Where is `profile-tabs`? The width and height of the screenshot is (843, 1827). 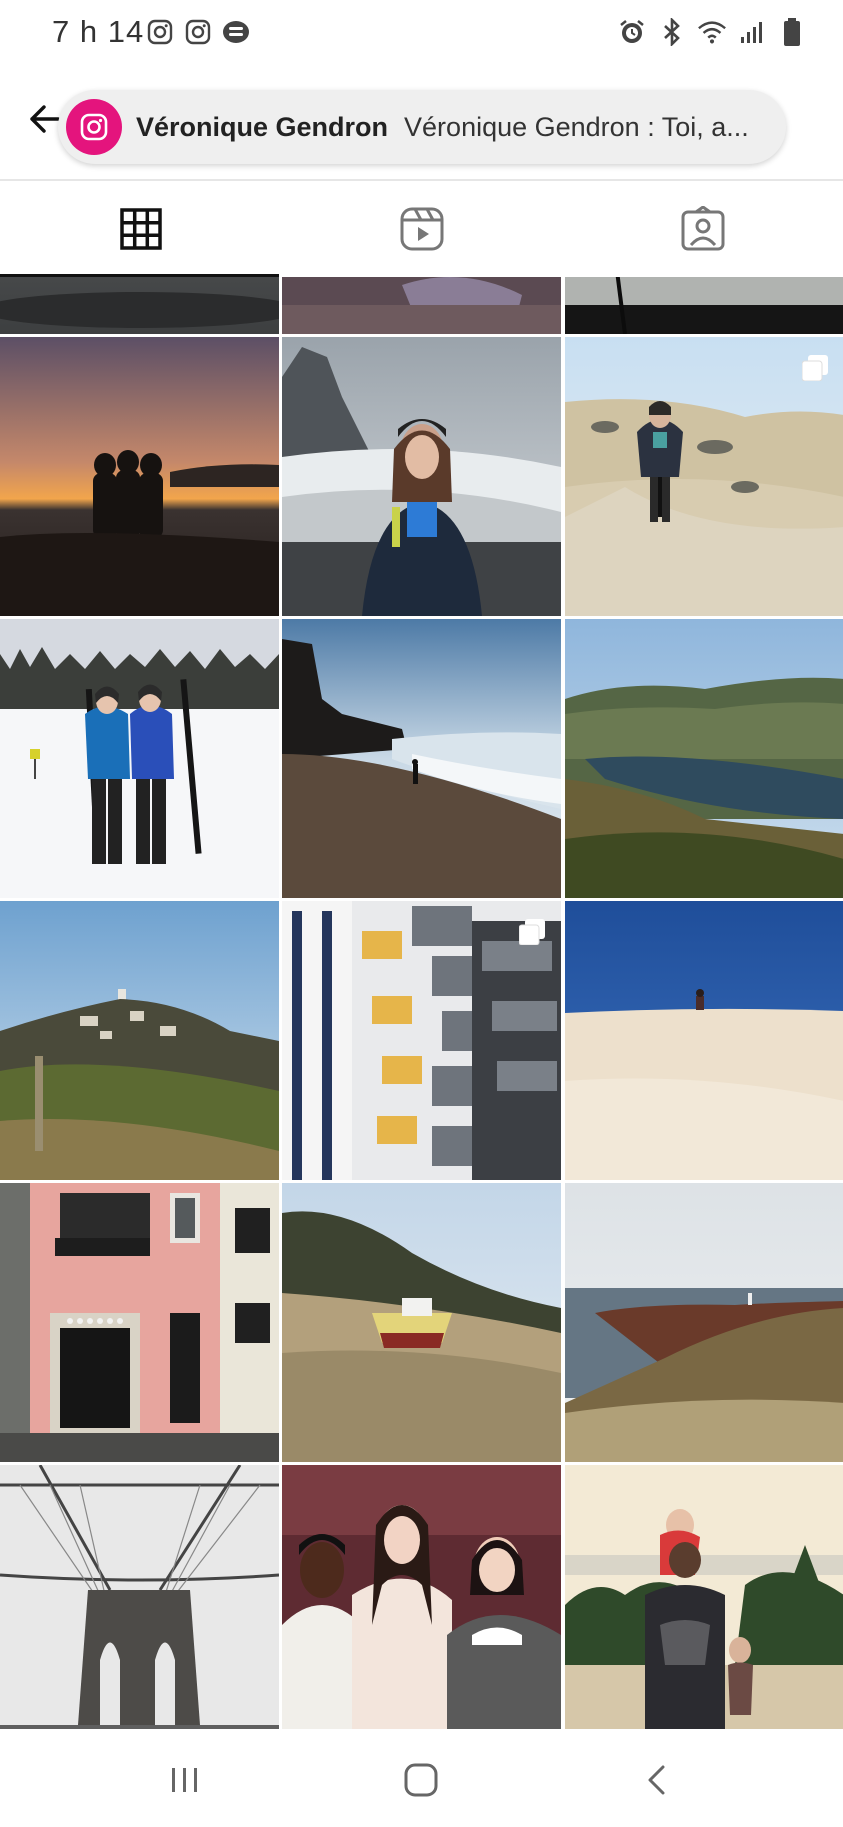
profile-tabs is located at coordinates (421, 229).